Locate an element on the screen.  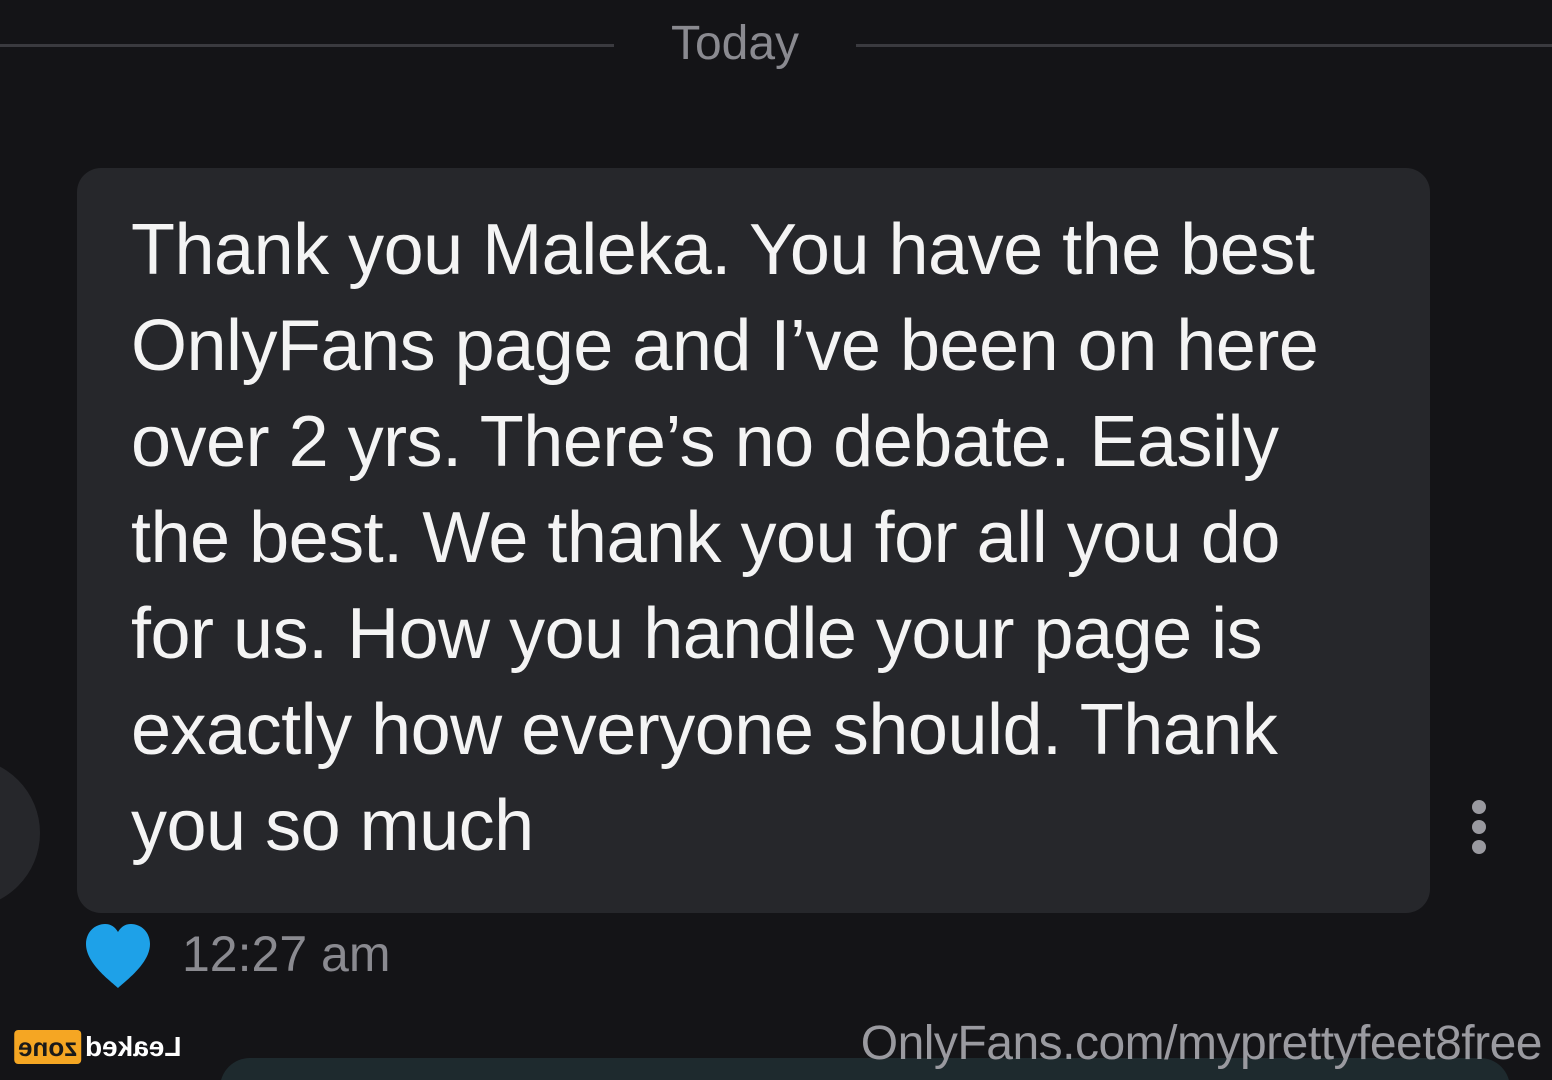
site-watermark: OnlyFans.com/myprettyfeet8free is located at coordinates (1201, 1043).